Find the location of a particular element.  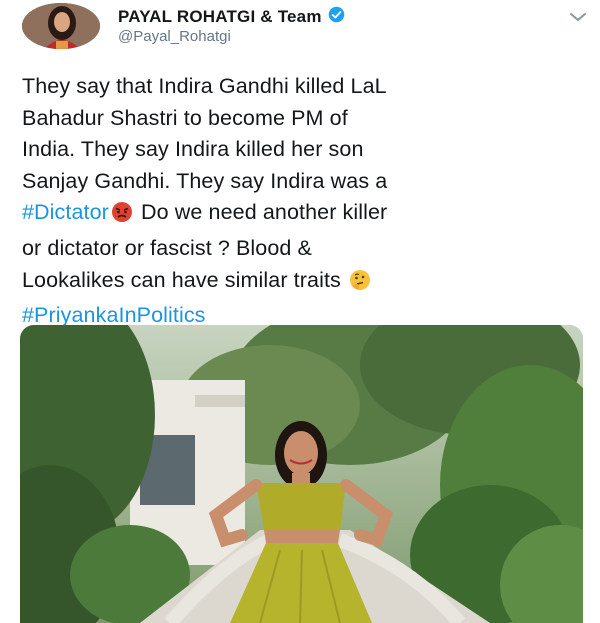

tweet-line: They say that Indira Gandhi killed LaL is located at coordinates (204, 86).